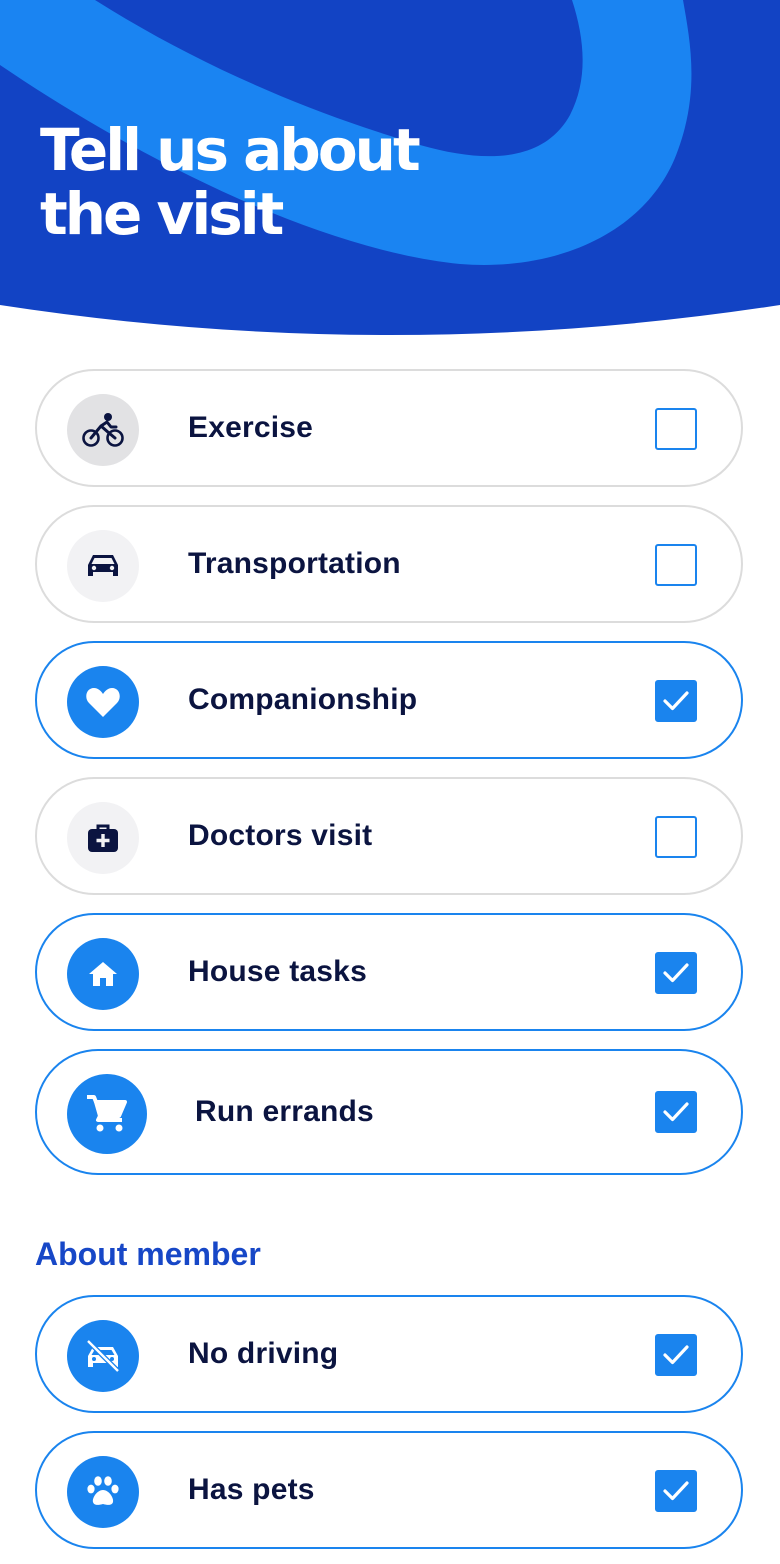 The height and width of the screenshot is (1564, 780). What do you see at coordinates (251, 1489) in the screenshot?
I see `option-label: Has pets` at bounding box center [251, 1489].